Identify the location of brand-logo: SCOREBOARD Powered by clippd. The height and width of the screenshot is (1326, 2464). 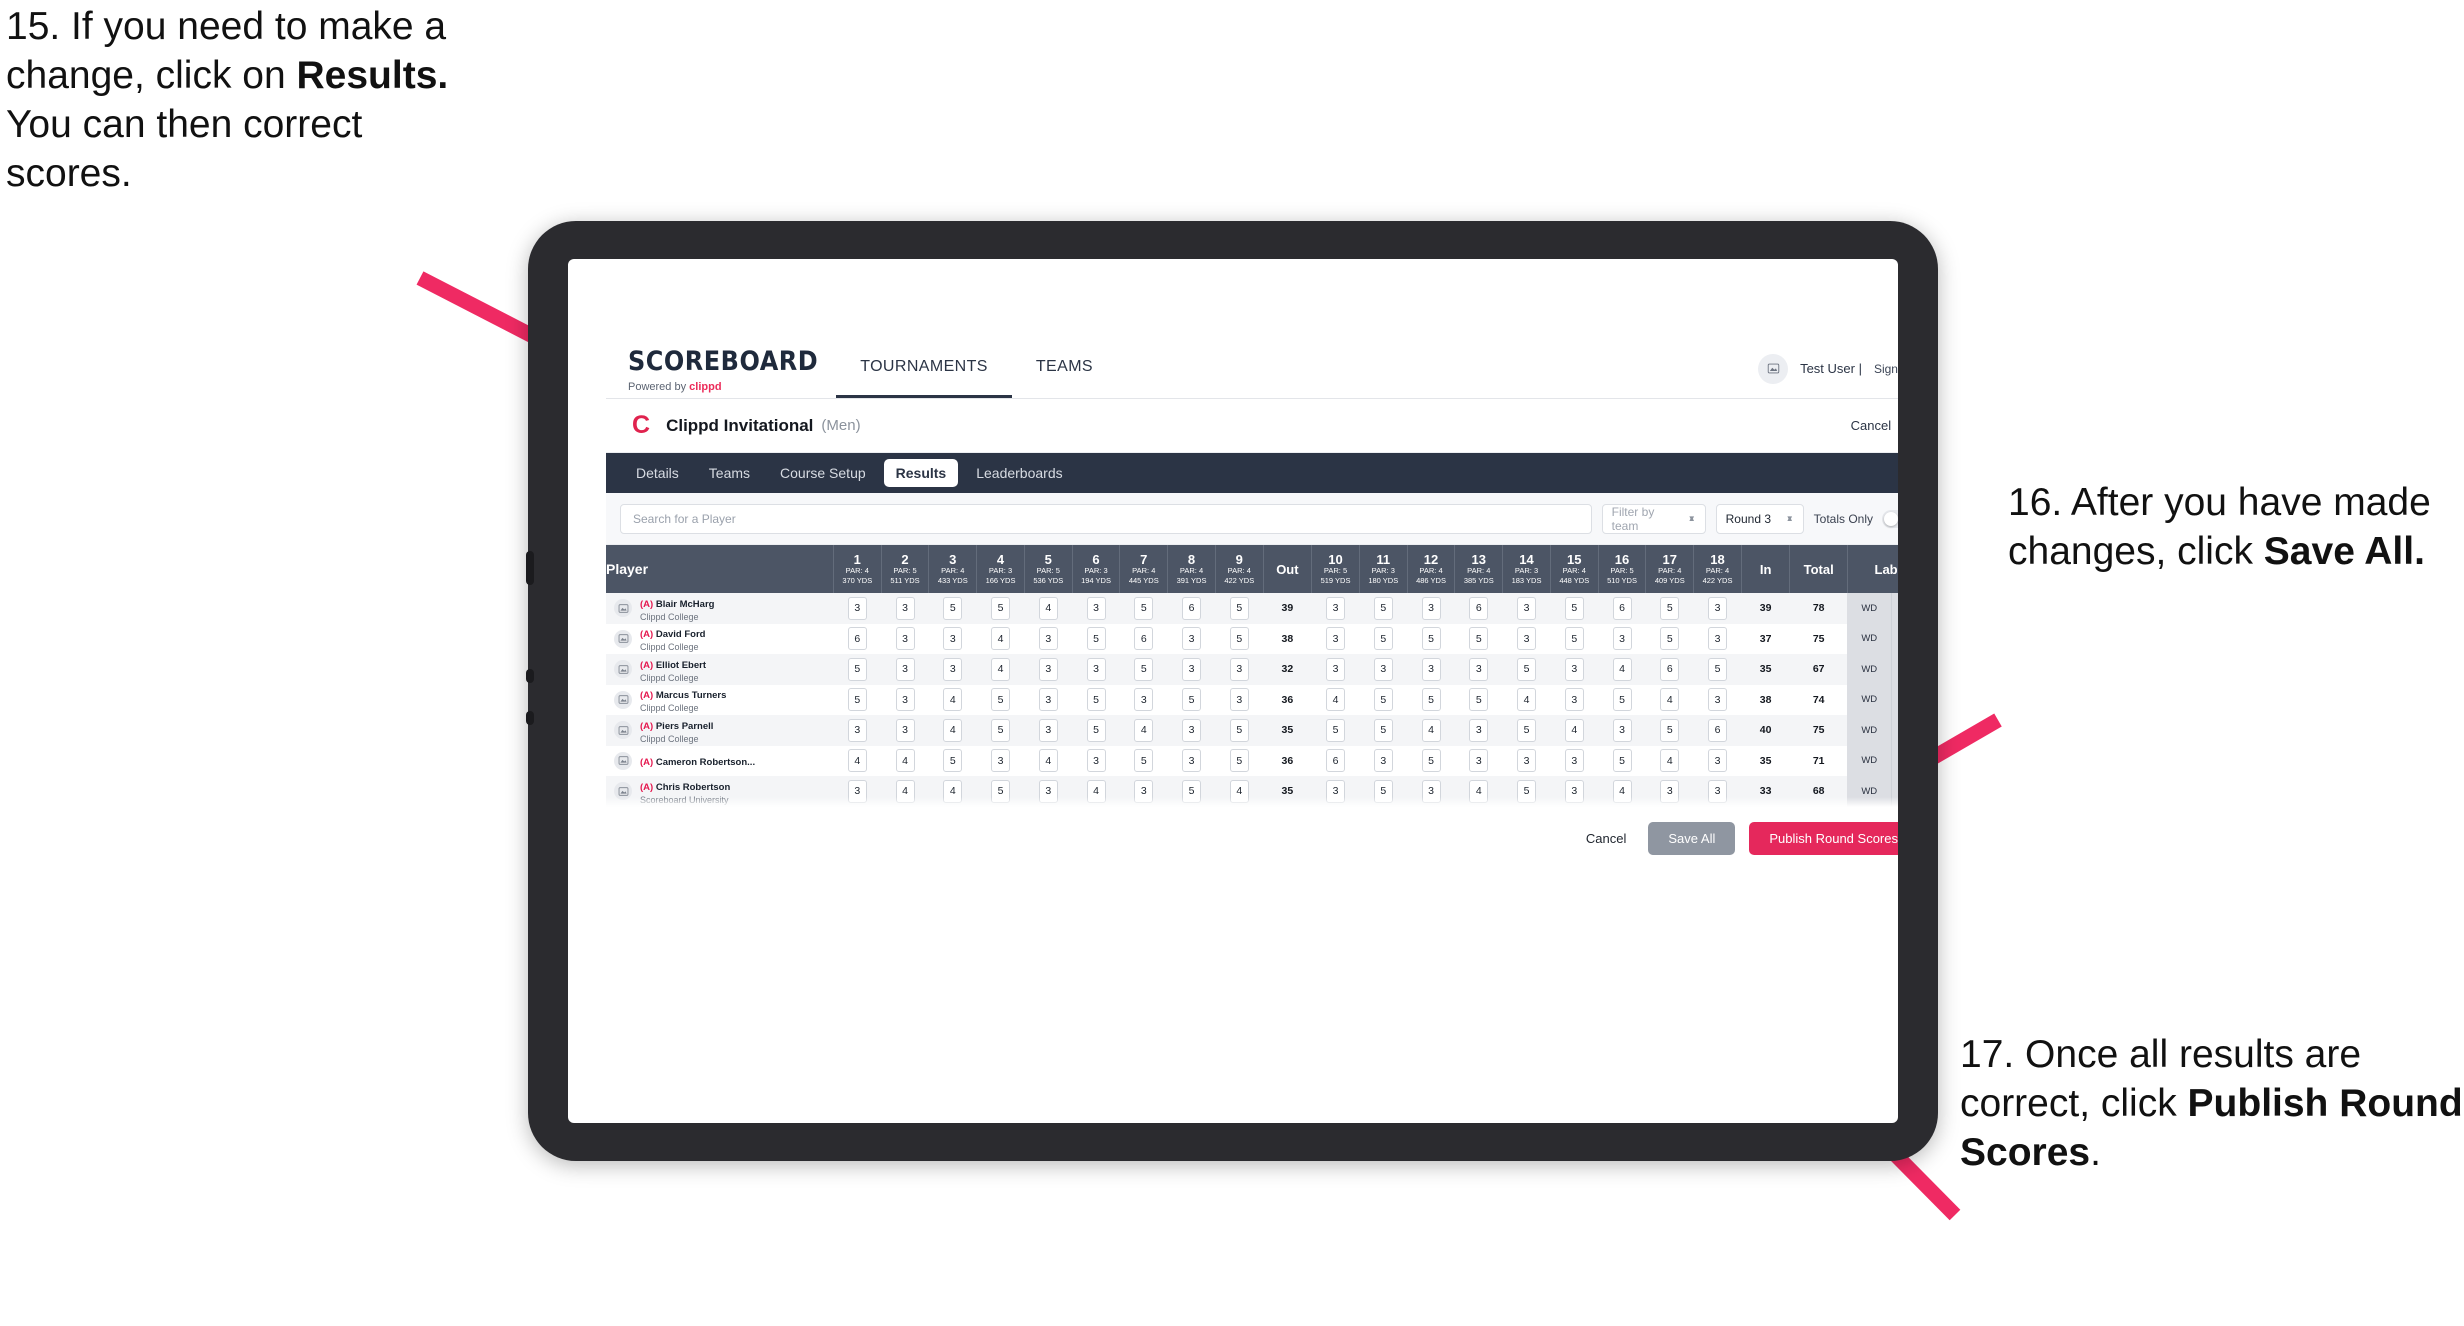
(721, 368).